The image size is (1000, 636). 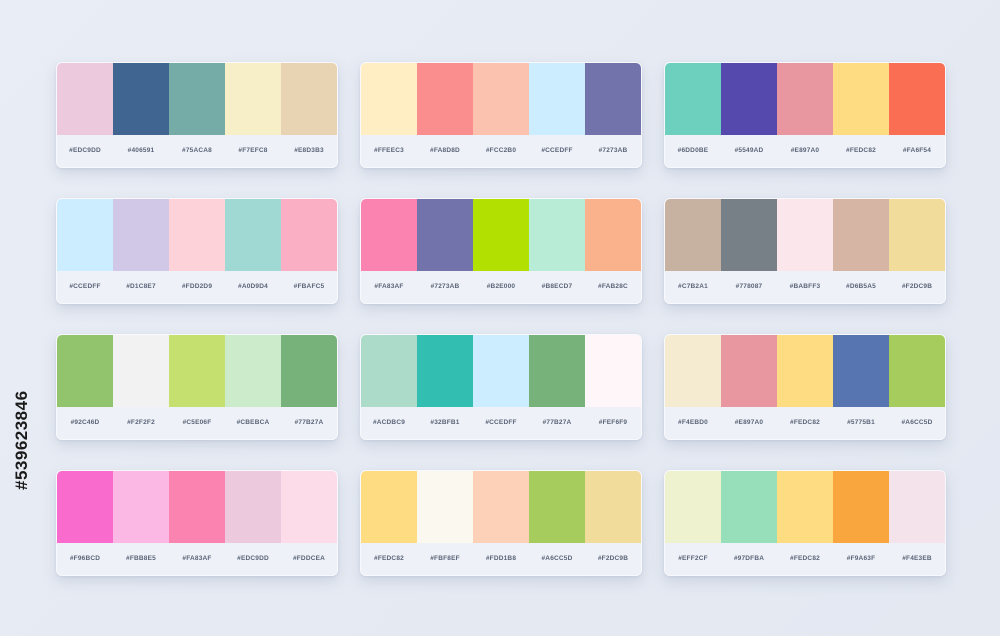 What do you see at coordinates (805, 151) in the screenshot?
I see `code-row: #6DD0BE #5549AD #E897A0 #FEDC82 #FA6F54` at bounding box center [805, 151].